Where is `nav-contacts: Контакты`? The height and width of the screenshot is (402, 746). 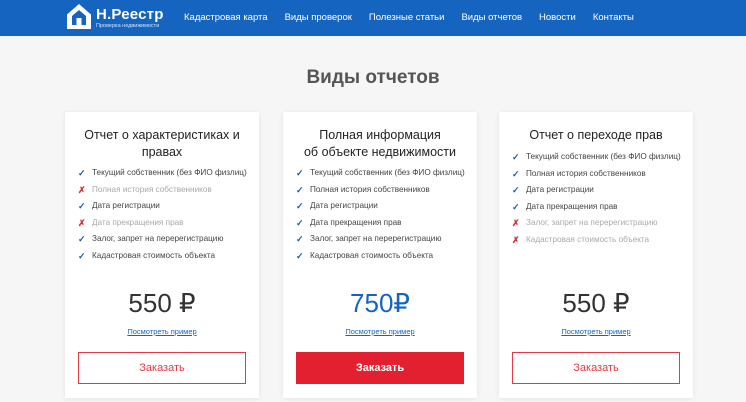
nav-contacts: Контакты is located at coordinates (613, 17).